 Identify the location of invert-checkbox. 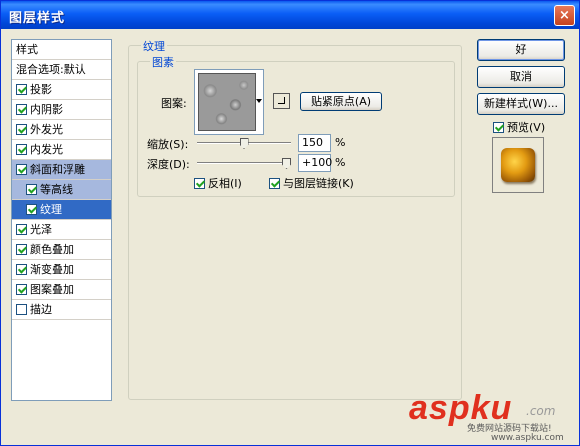
(199, 183).